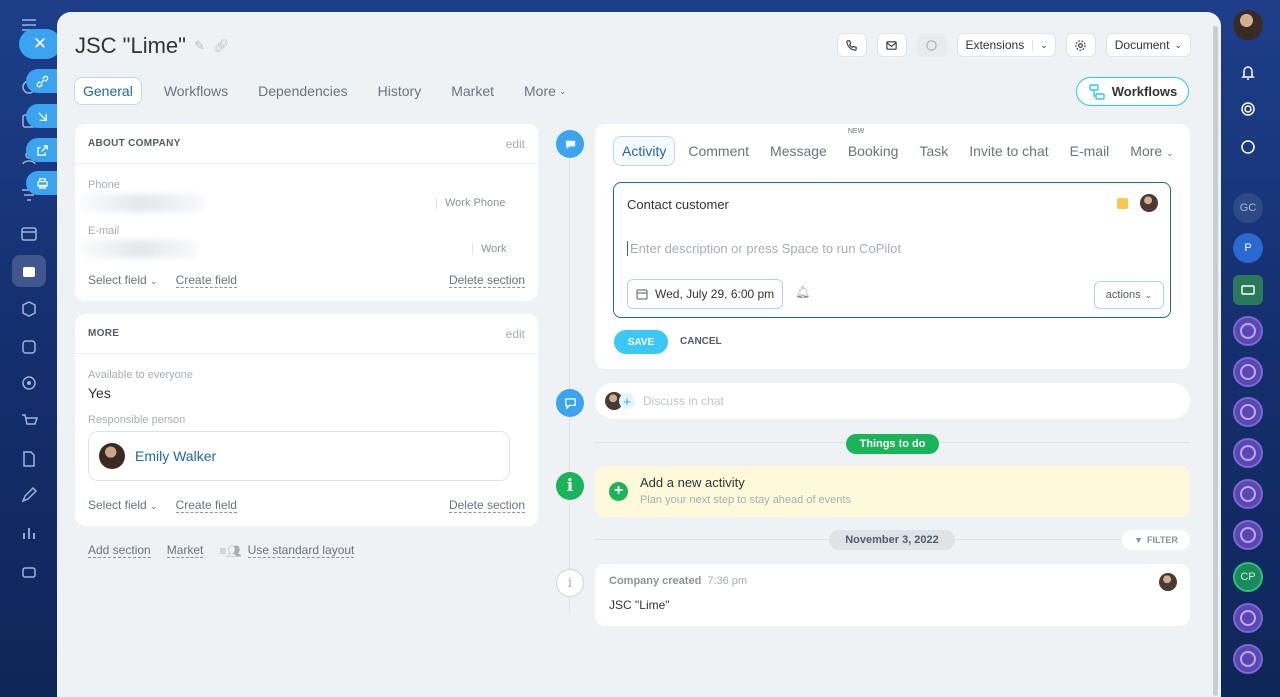  Describe the element at coordinates (29, 495) in the screenshot. I see `pen-icon` at that location.